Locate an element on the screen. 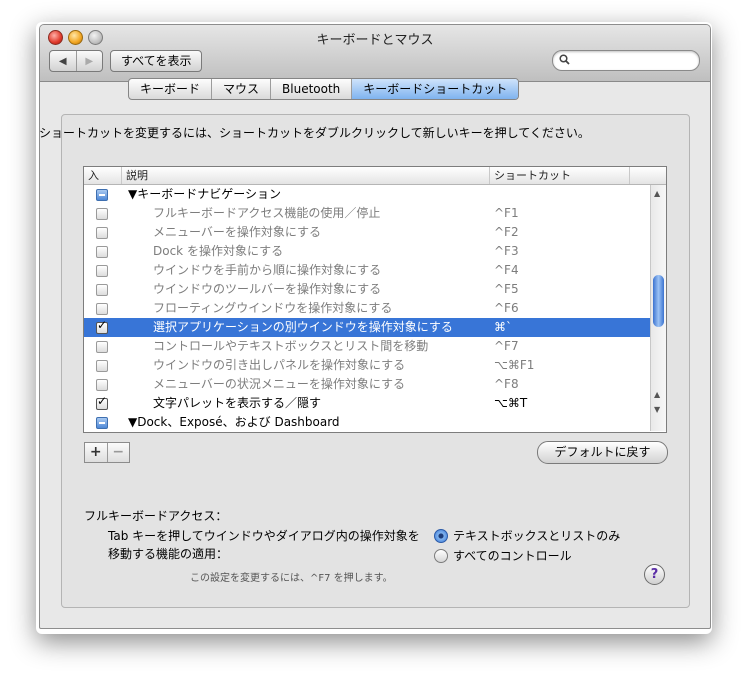  scroll-down-icon: ▼ is located at coordinates (657, 409).